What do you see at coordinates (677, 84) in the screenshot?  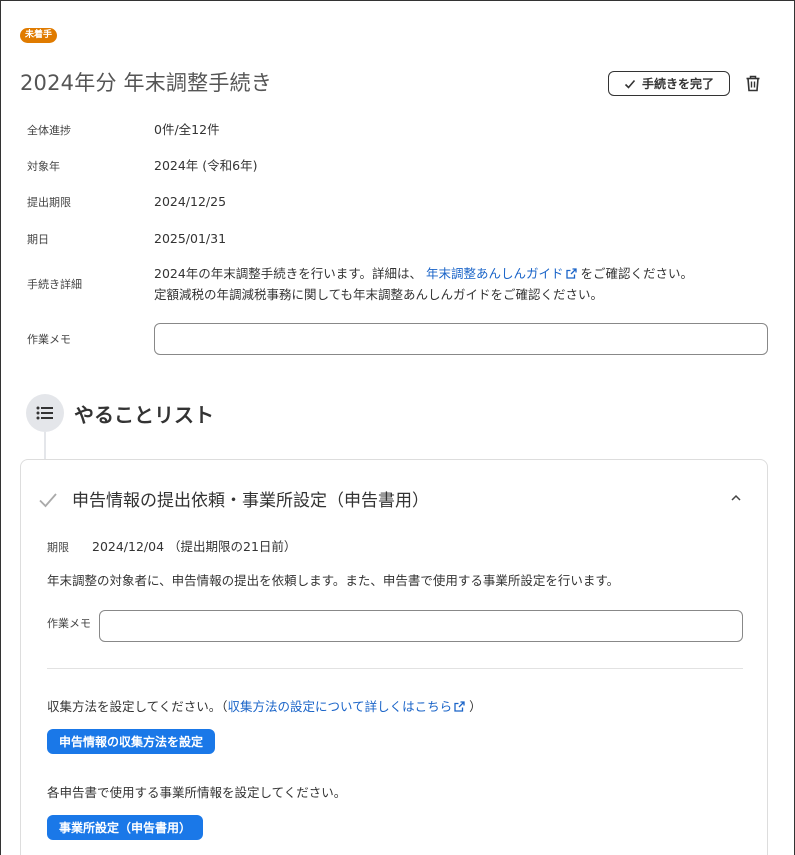 I see `complete-procedure-label: 手続きを完了` at bounding box center [677, 84].